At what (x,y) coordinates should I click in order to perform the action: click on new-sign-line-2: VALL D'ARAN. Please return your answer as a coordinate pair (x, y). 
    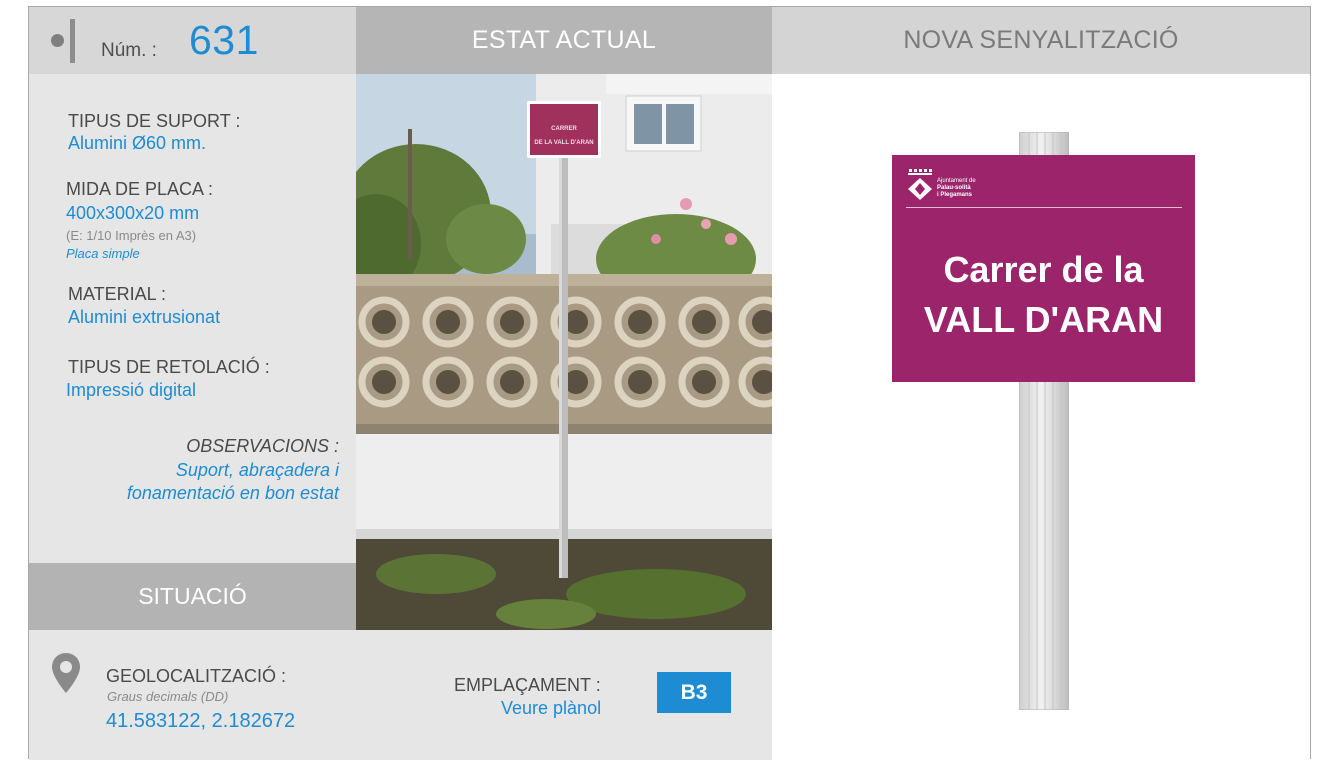
    Looking at the image, I should click on (1043, 319).